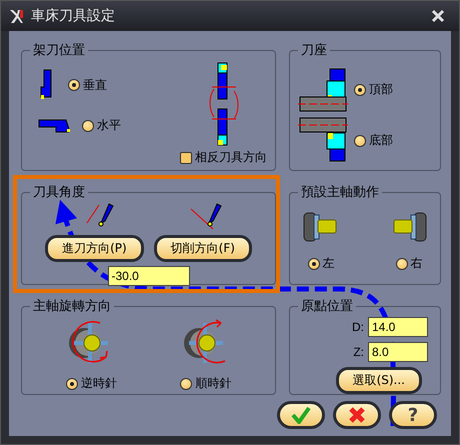  What do you see at coordinates (416, 263) in the screenshot?
I see `option-label: 右` at bounding box center [416, 263].